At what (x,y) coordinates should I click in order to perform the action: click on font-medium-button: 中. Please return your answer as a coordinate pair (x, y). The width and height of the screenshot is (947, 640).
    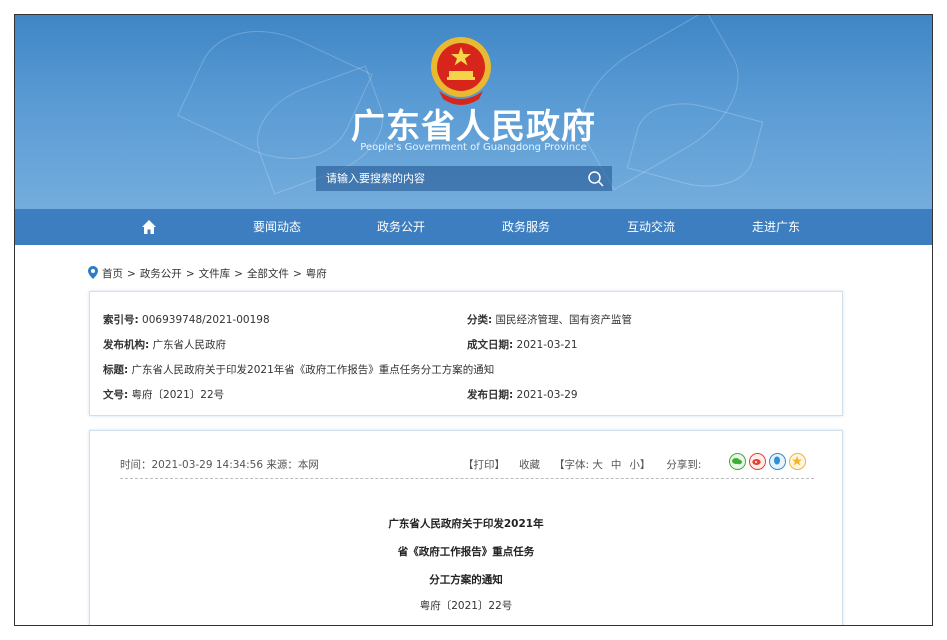
    Looking at the image, I should click on (616, 465).